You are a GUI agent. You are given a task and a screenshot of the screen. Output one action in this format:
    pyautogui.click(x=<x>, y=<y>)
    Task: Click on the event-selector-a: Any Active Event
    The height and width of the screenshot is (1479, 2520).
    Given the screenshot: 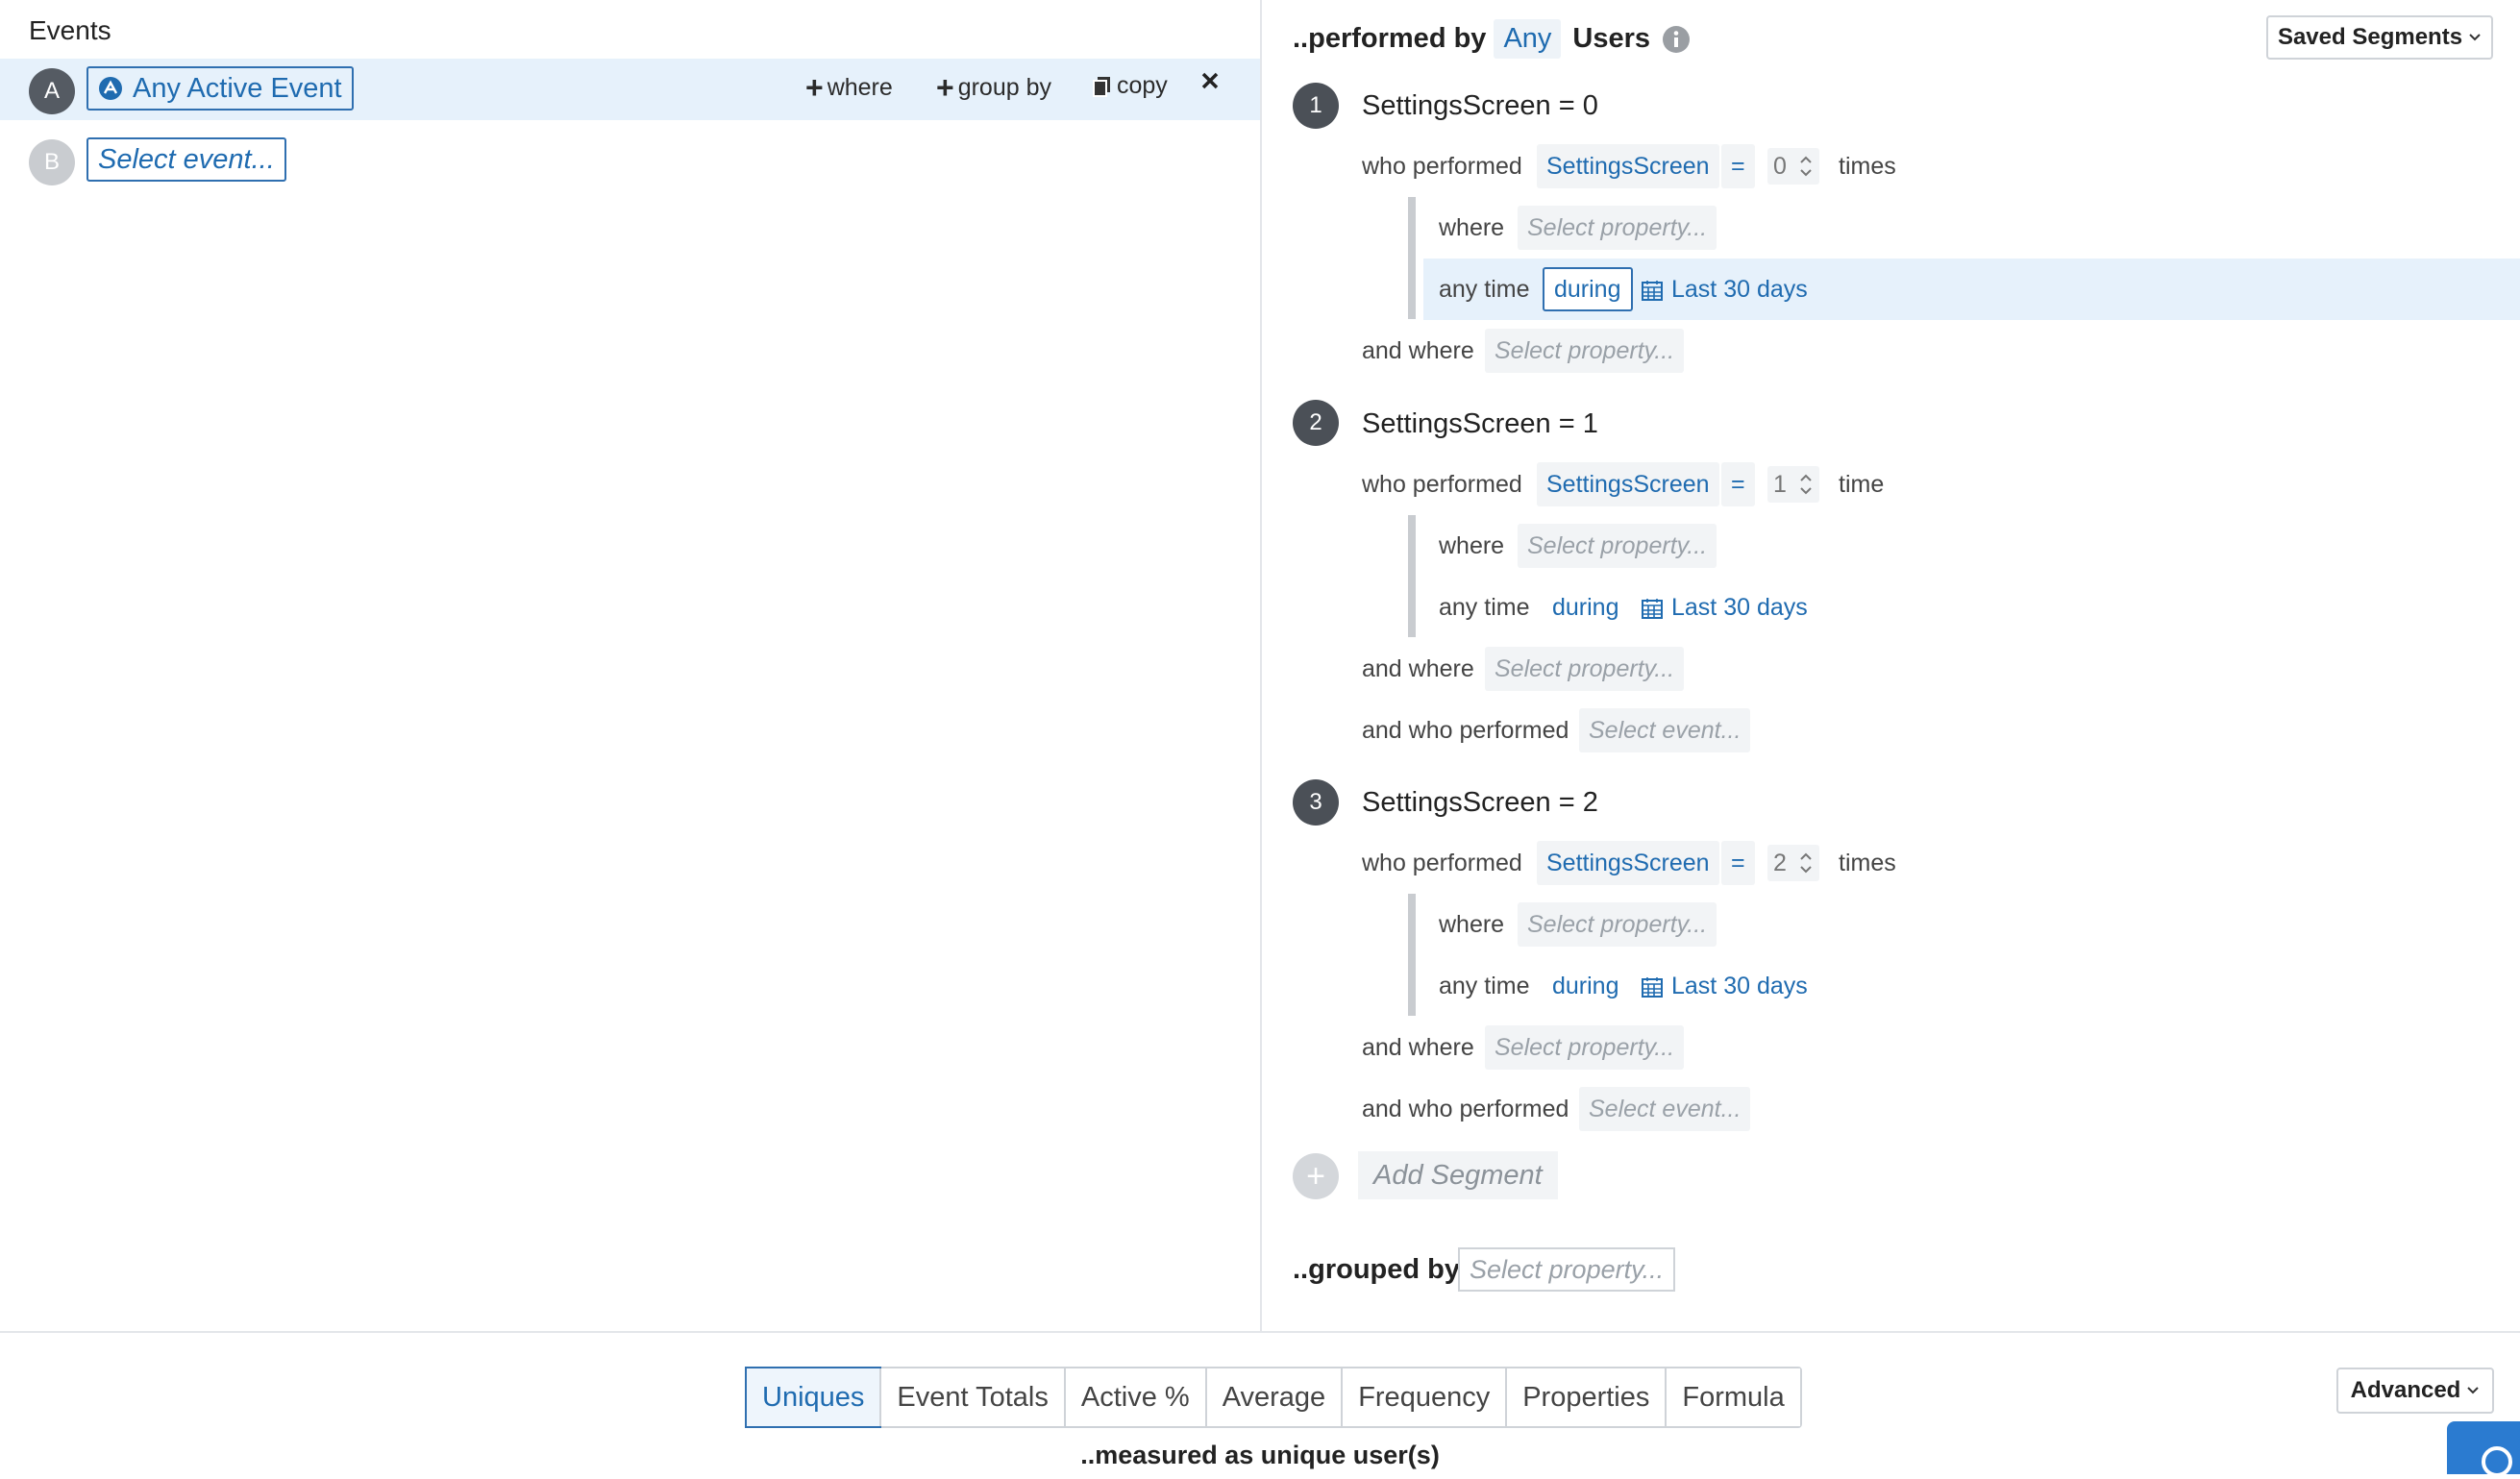 What is the action you would take?
    pyautogui.click(x=220, y=88)
    